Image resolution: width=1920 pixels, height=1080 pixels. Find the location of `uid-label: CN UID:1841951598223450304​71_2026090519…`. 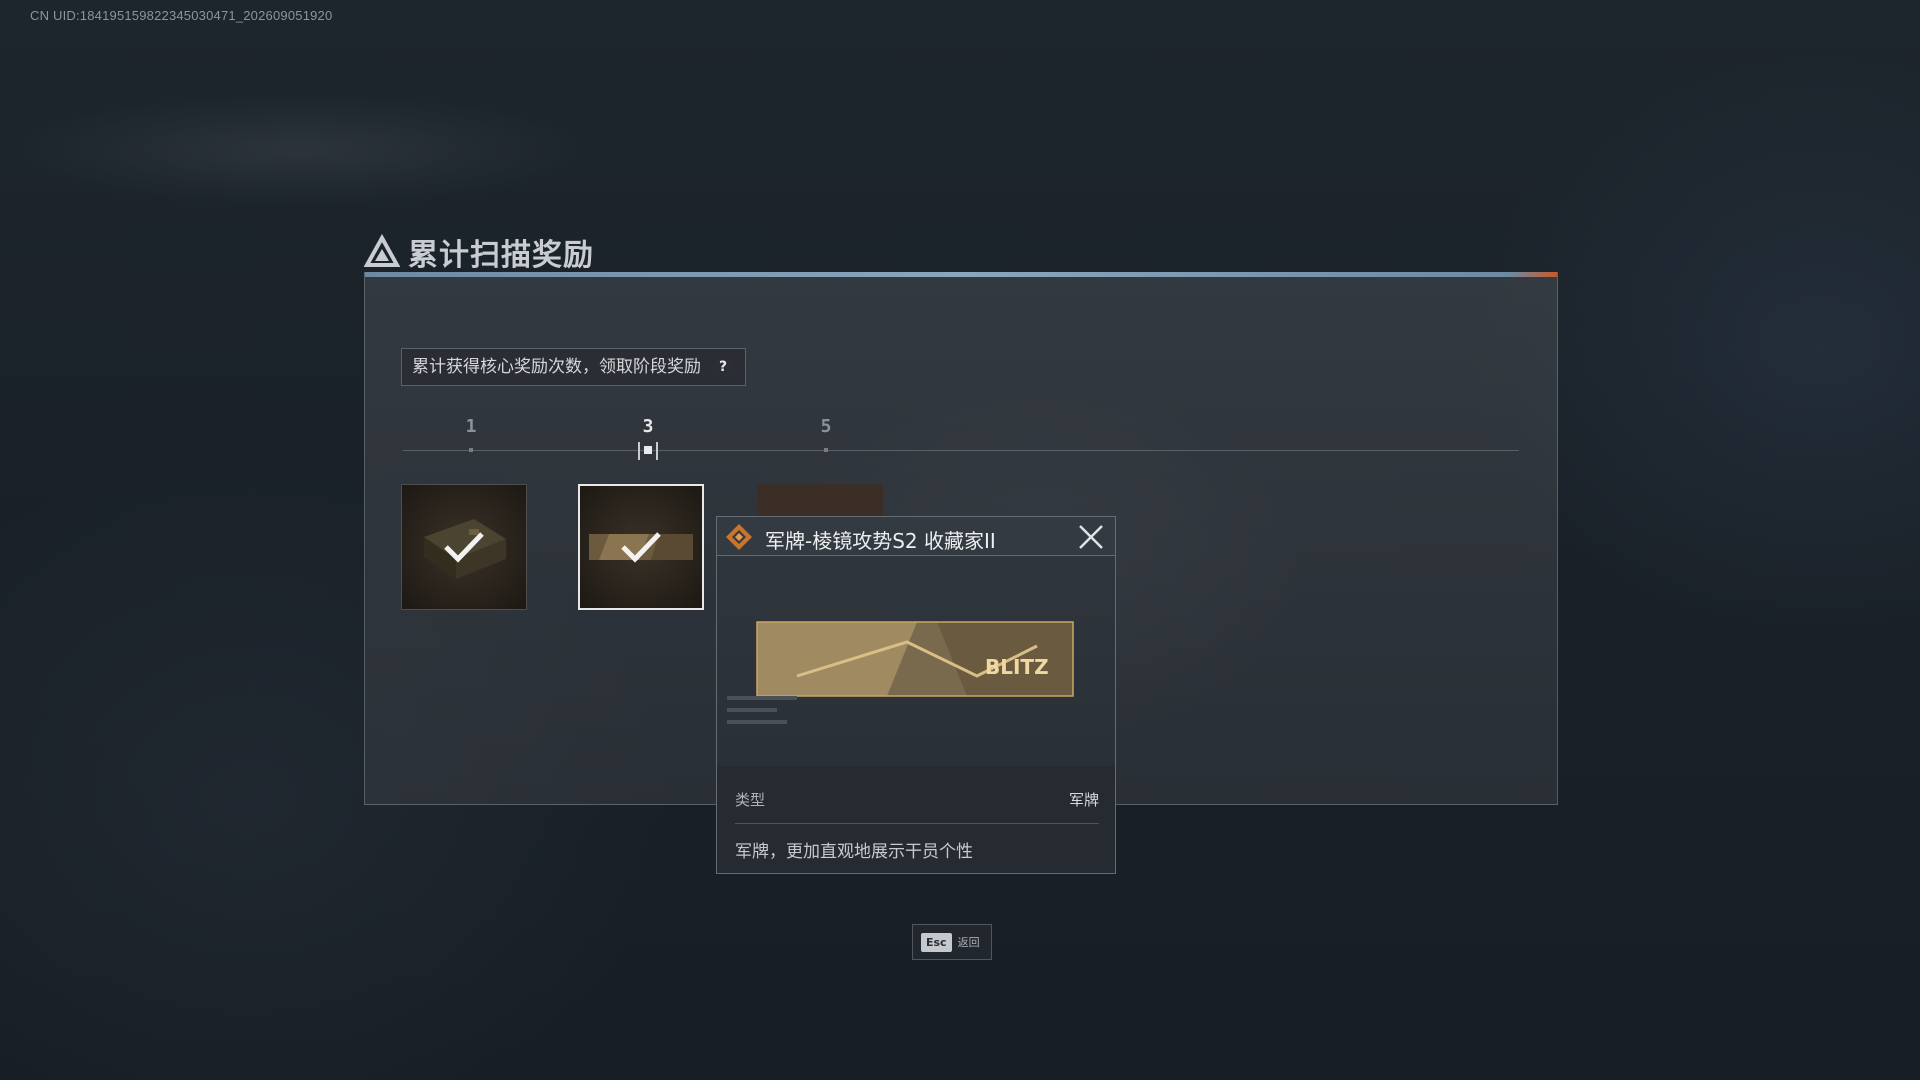

uid-label: CN UID:1841951598223450304​71_2026090519… is located at coordinates (181, 15).